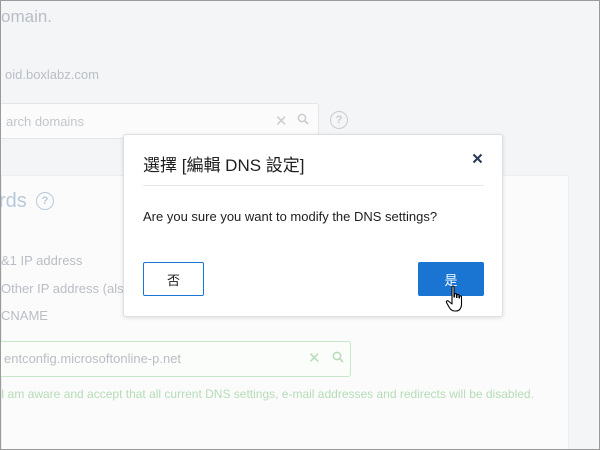 Image resolution: width=600 pixels, height=450 pixels. What do you see at coordinates (52, 74) in the screenshot?
I see `domain-name: oid.boxlabz.com` at bounding box center [52, 74].